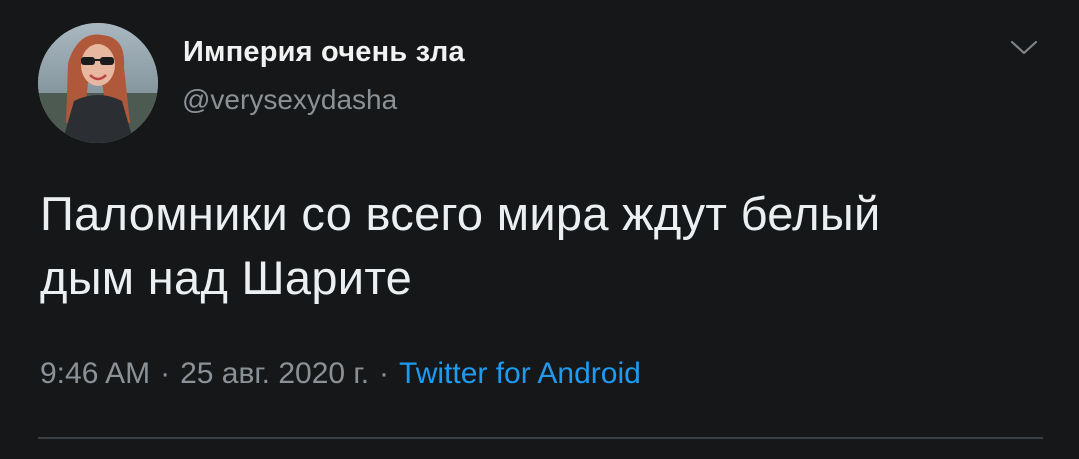  I want to click on author-display-name: Империя очень зла, so click(324, 52).